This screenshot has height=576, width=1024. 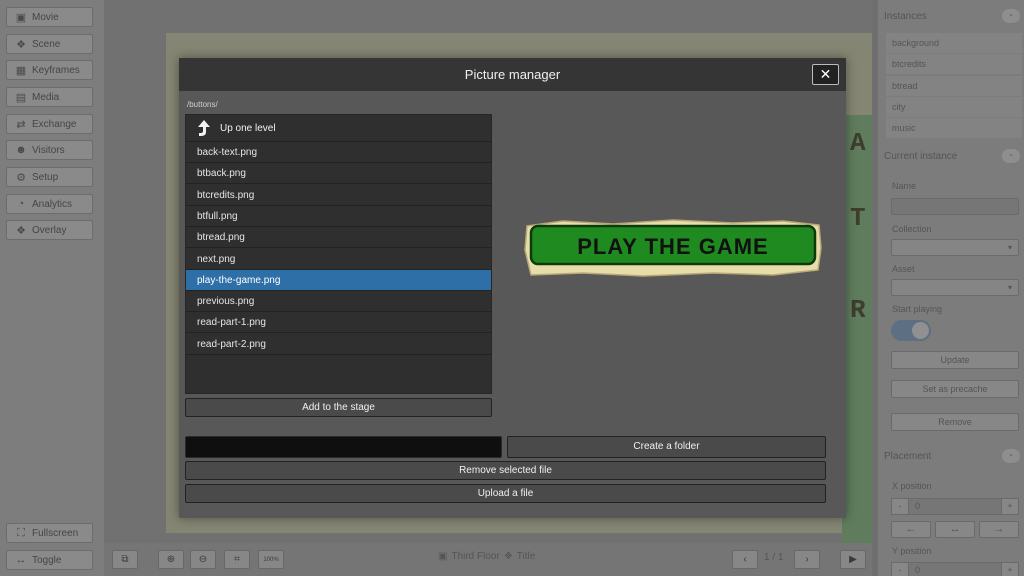 What do you see at coordinates (954, 43) in the screenshot?
I see `instance-item: background` at bounding box center [954, 43].